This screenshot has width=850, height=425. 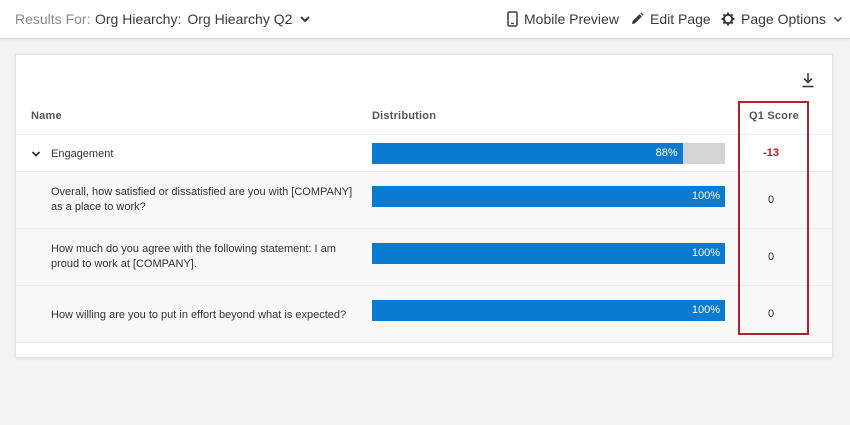 I want to click on row-label: Engagement, so click(x=82, y=154).